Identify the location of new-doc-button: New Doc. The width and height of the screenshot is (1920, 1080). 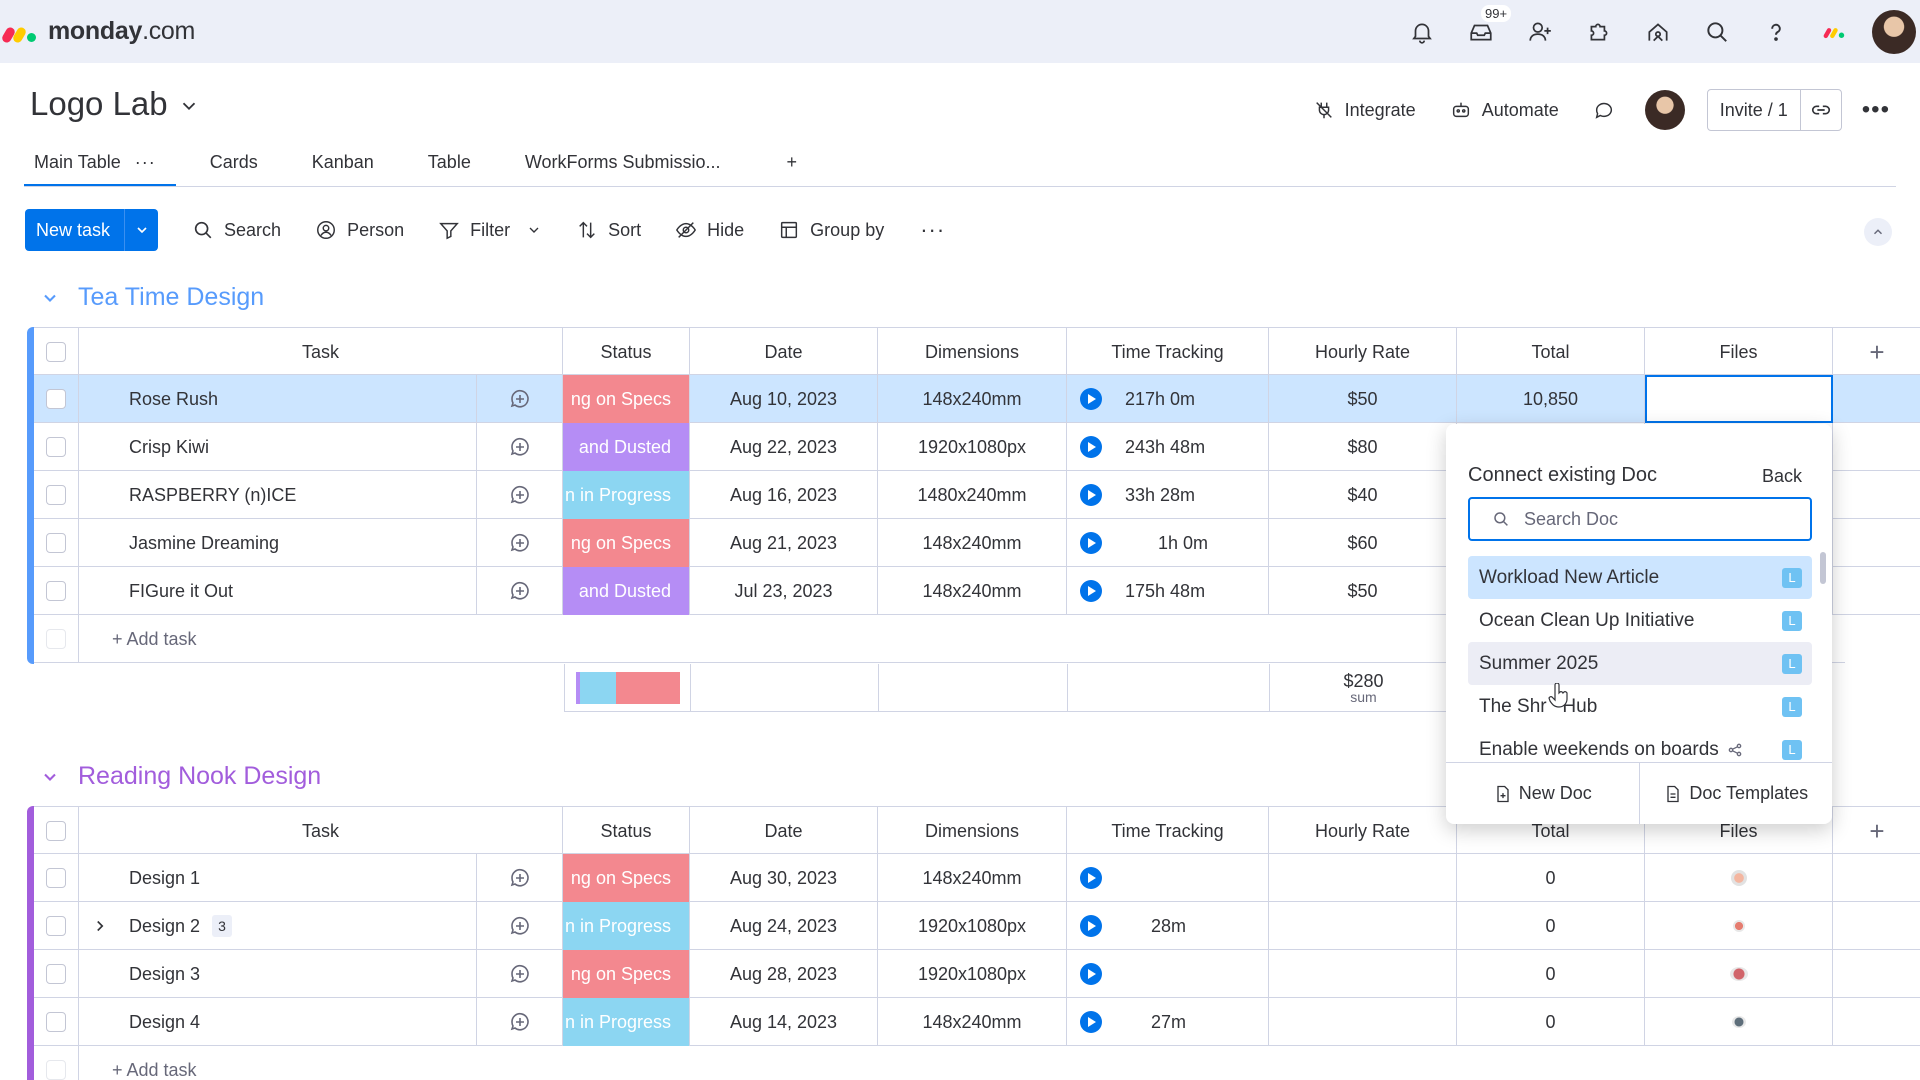
(1542, 793).